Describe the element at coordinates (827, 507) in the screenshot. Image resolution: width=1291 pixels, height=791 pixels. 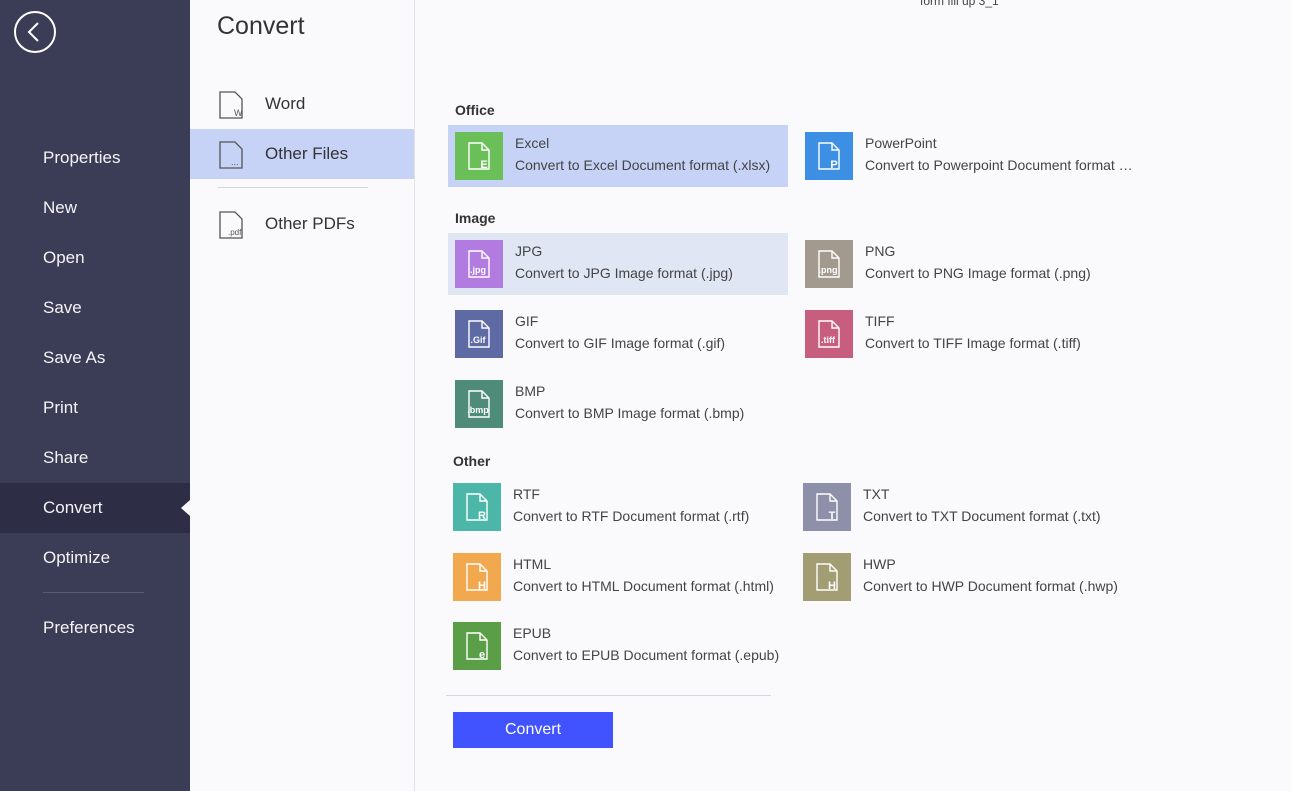
I see `txt-file-icon: T` at that location.